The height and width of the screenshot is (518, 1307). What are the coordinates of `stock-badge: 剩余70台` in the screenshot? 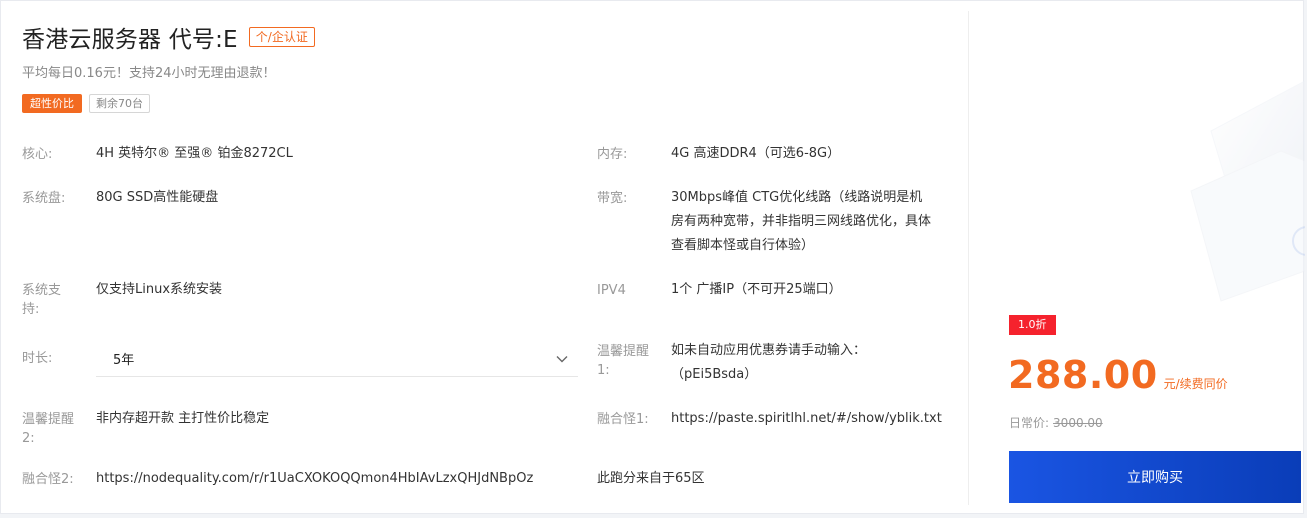 It's located at (119, 103).